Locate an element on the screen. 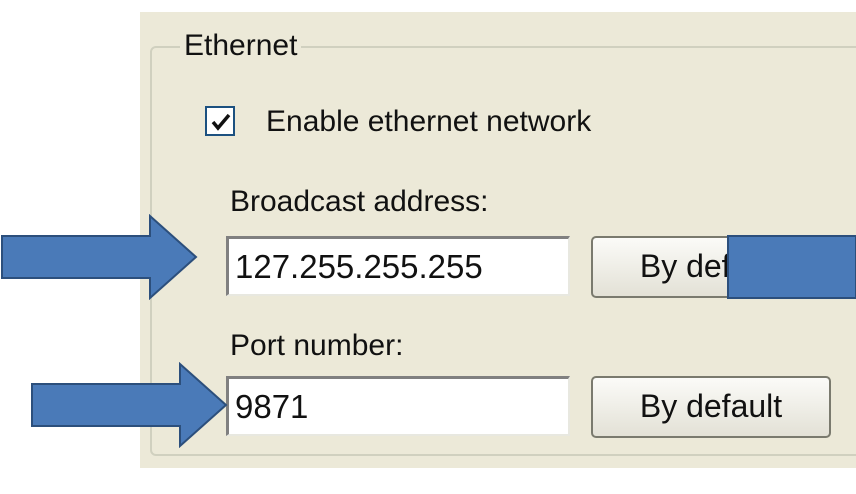 Image resolution: width=856 pixels, height=494 pixels. broadcast-address-input is located at coordinates (398, 266).